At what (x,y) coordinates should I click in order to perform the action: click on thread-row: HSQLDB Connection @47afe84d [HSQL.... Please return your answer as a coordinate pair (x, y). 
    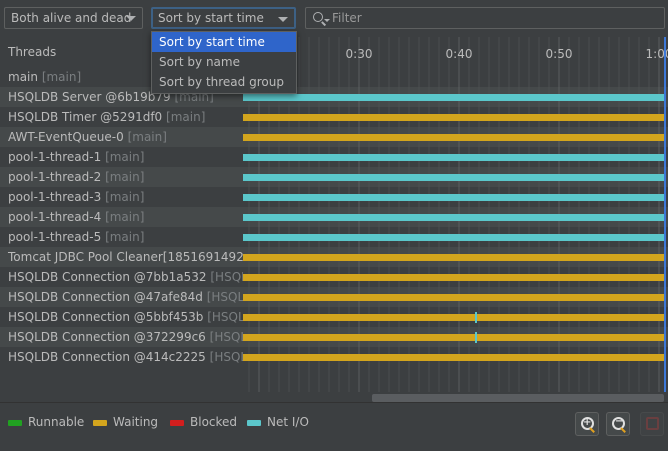
    Looking at the image, I should click on (121, 297).